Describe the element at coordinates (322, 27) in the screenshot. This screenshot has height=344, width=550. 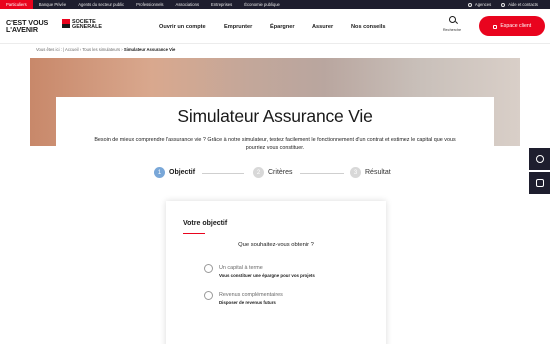
I see `nav-assurer: Assurer` at that location.